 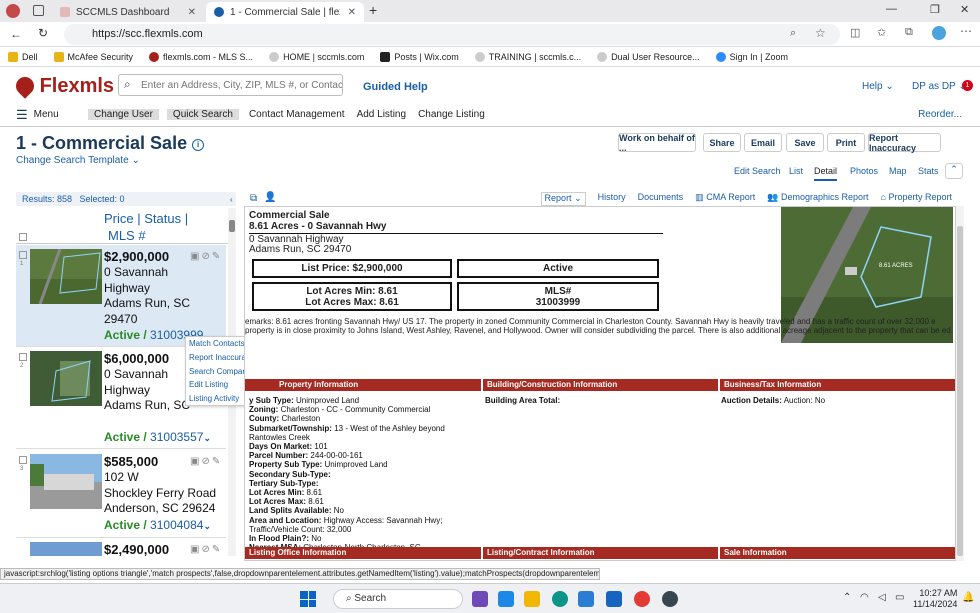 What do you see at coordinates (297, 114) in the screenshot?
I see `contact-management-link: Contact Management` at bounding box center [297, 114].